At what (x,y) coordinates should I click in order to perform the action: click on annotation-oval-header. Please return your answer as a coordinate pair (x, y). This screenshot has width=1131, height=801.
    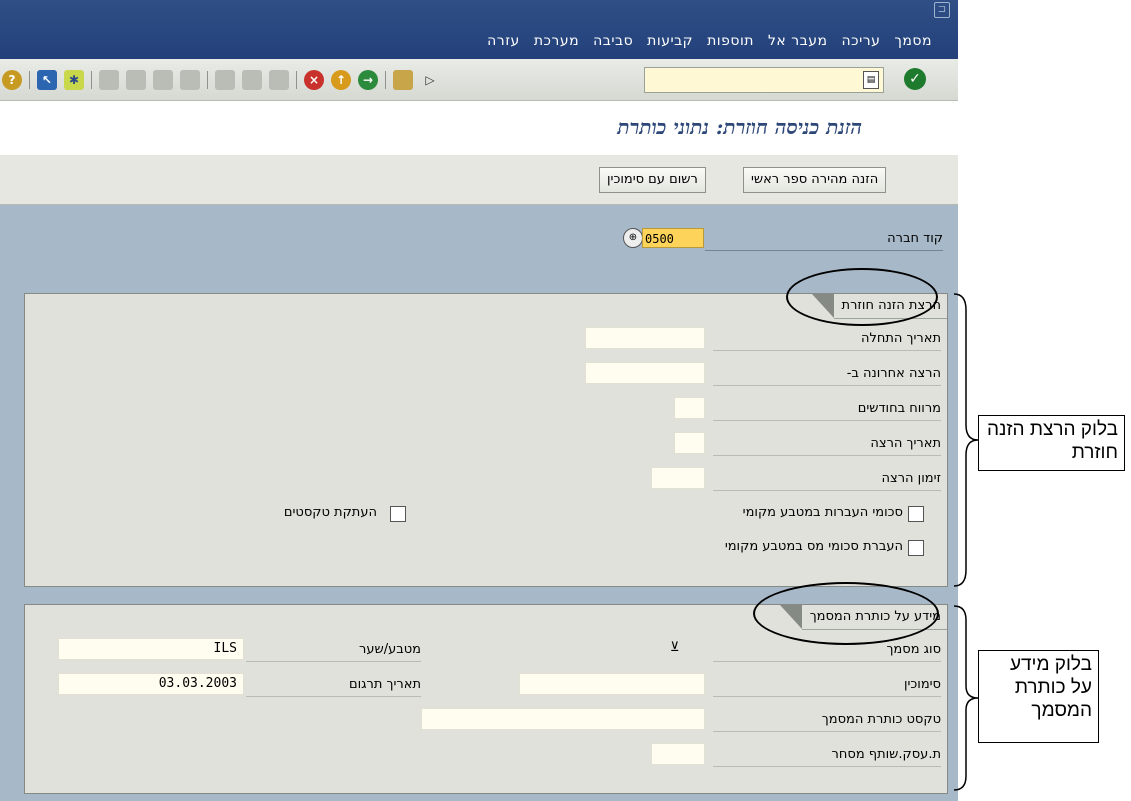
    Looking at the image, I should click on (846, 613).